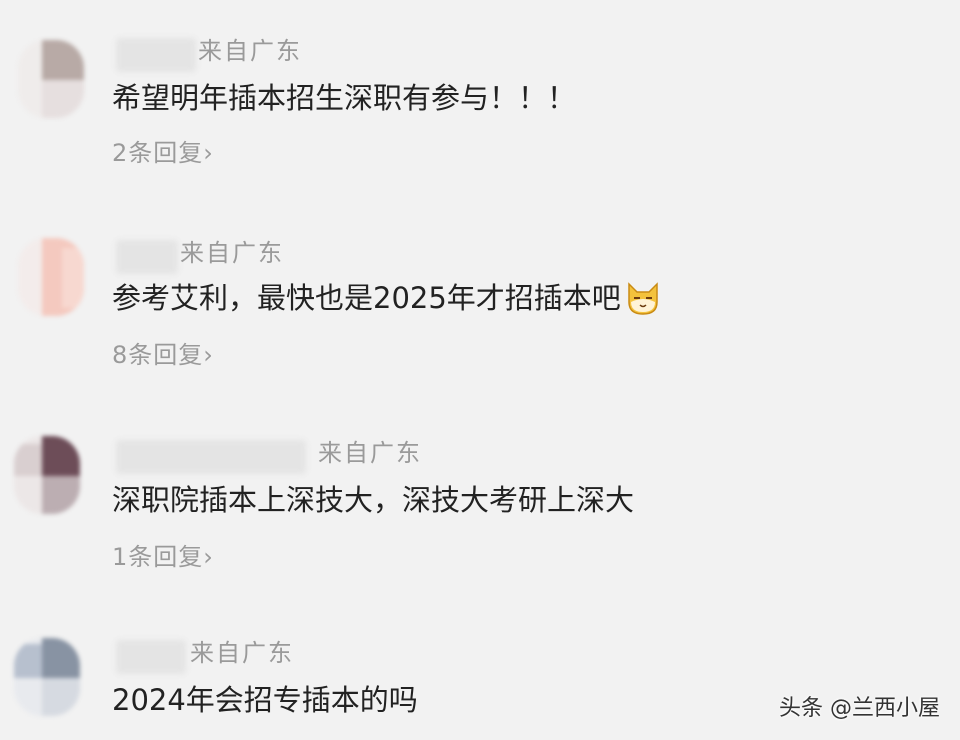 The image size is (960, 740). I want to click on comment-text: 希望明年插本招生深职有参与！！！, so click(344, 98).